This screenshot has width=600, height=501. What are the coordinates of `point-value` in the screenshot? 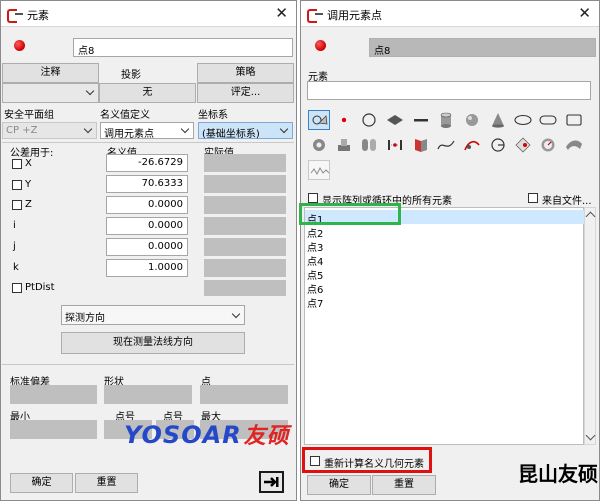 It's located at (244, 394).